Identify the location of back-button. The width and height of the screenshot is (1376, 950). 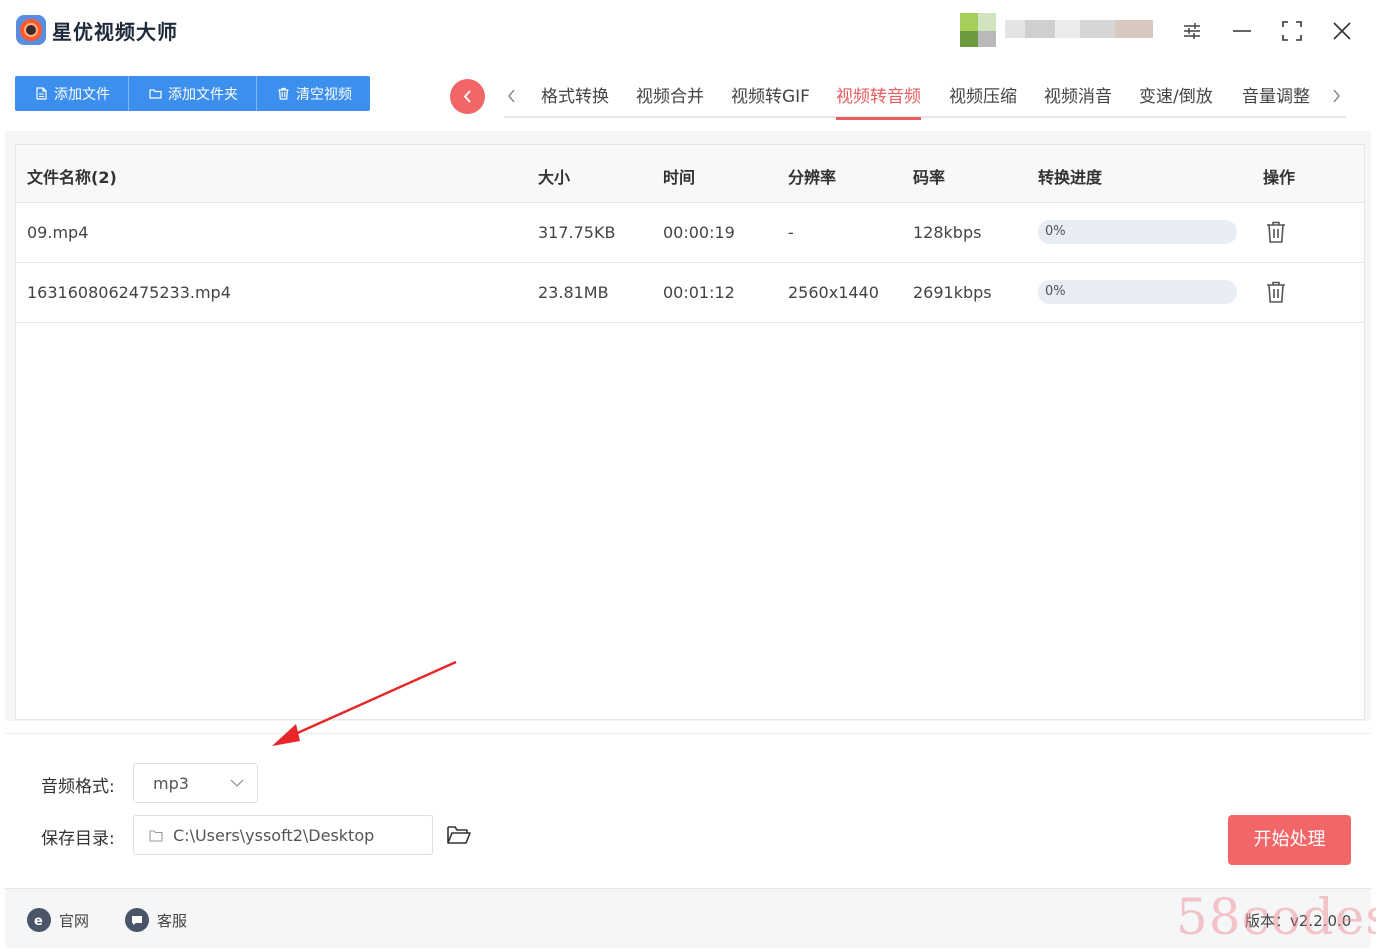
(467, 96).